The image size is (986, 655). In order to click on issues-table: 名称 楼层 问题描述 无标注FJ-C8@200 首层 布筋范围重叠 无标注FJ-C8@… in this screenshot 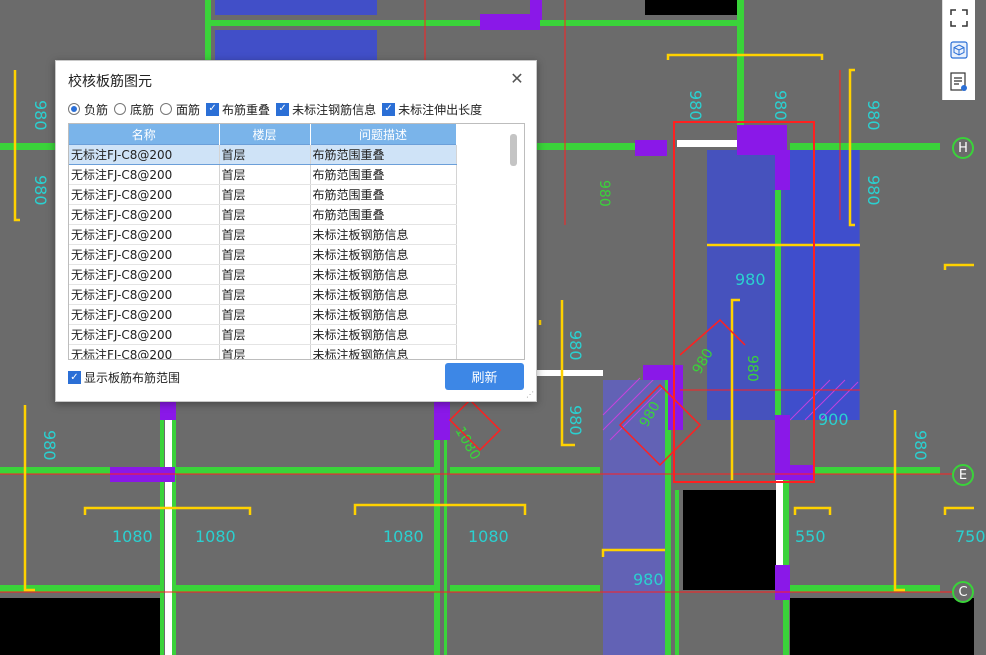, I will do `click(263, 241)`.